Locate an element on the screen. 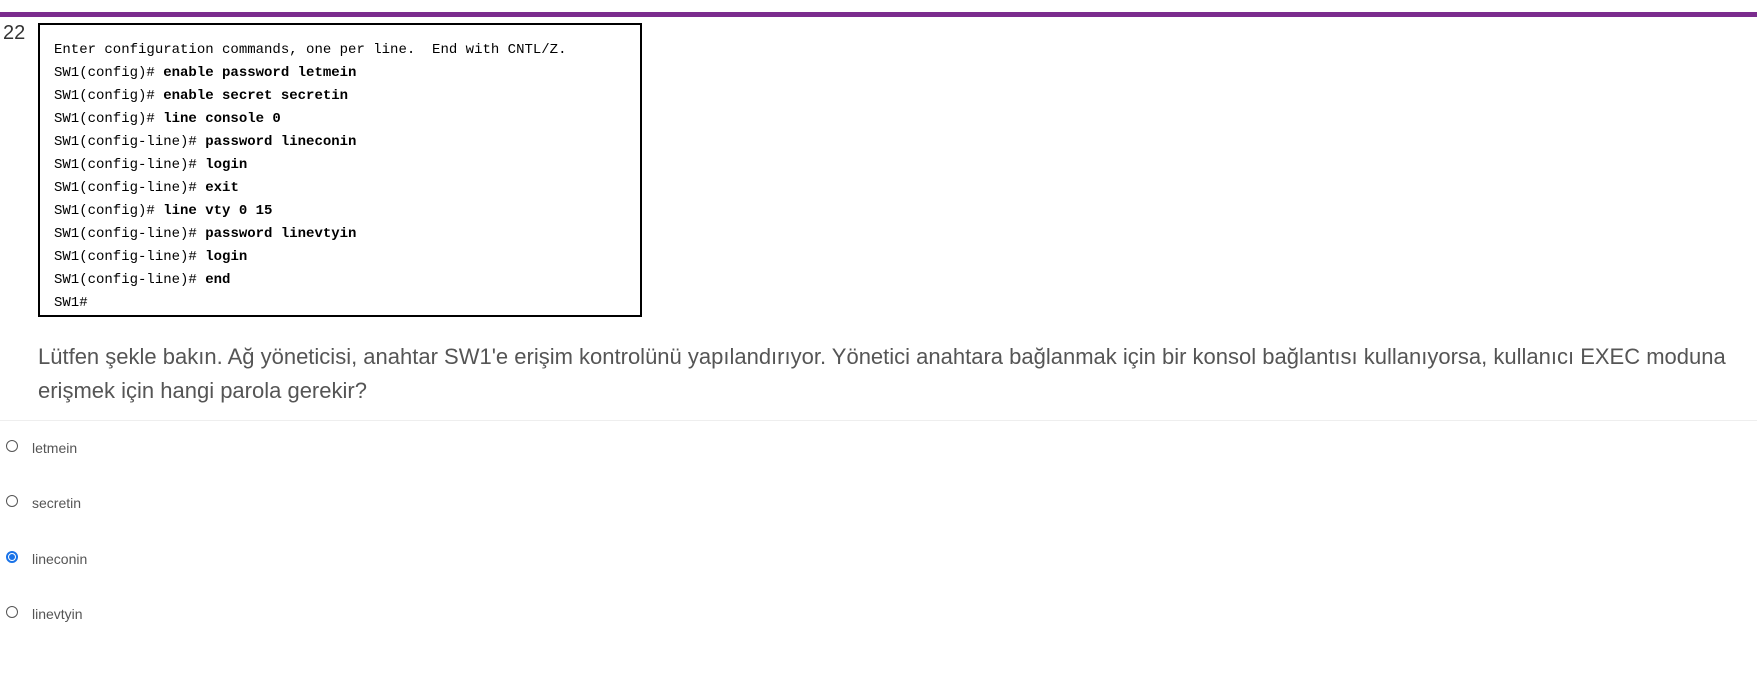 The image size is (1757, 682). answer-option: secretin is located at coordinates (43, 503).